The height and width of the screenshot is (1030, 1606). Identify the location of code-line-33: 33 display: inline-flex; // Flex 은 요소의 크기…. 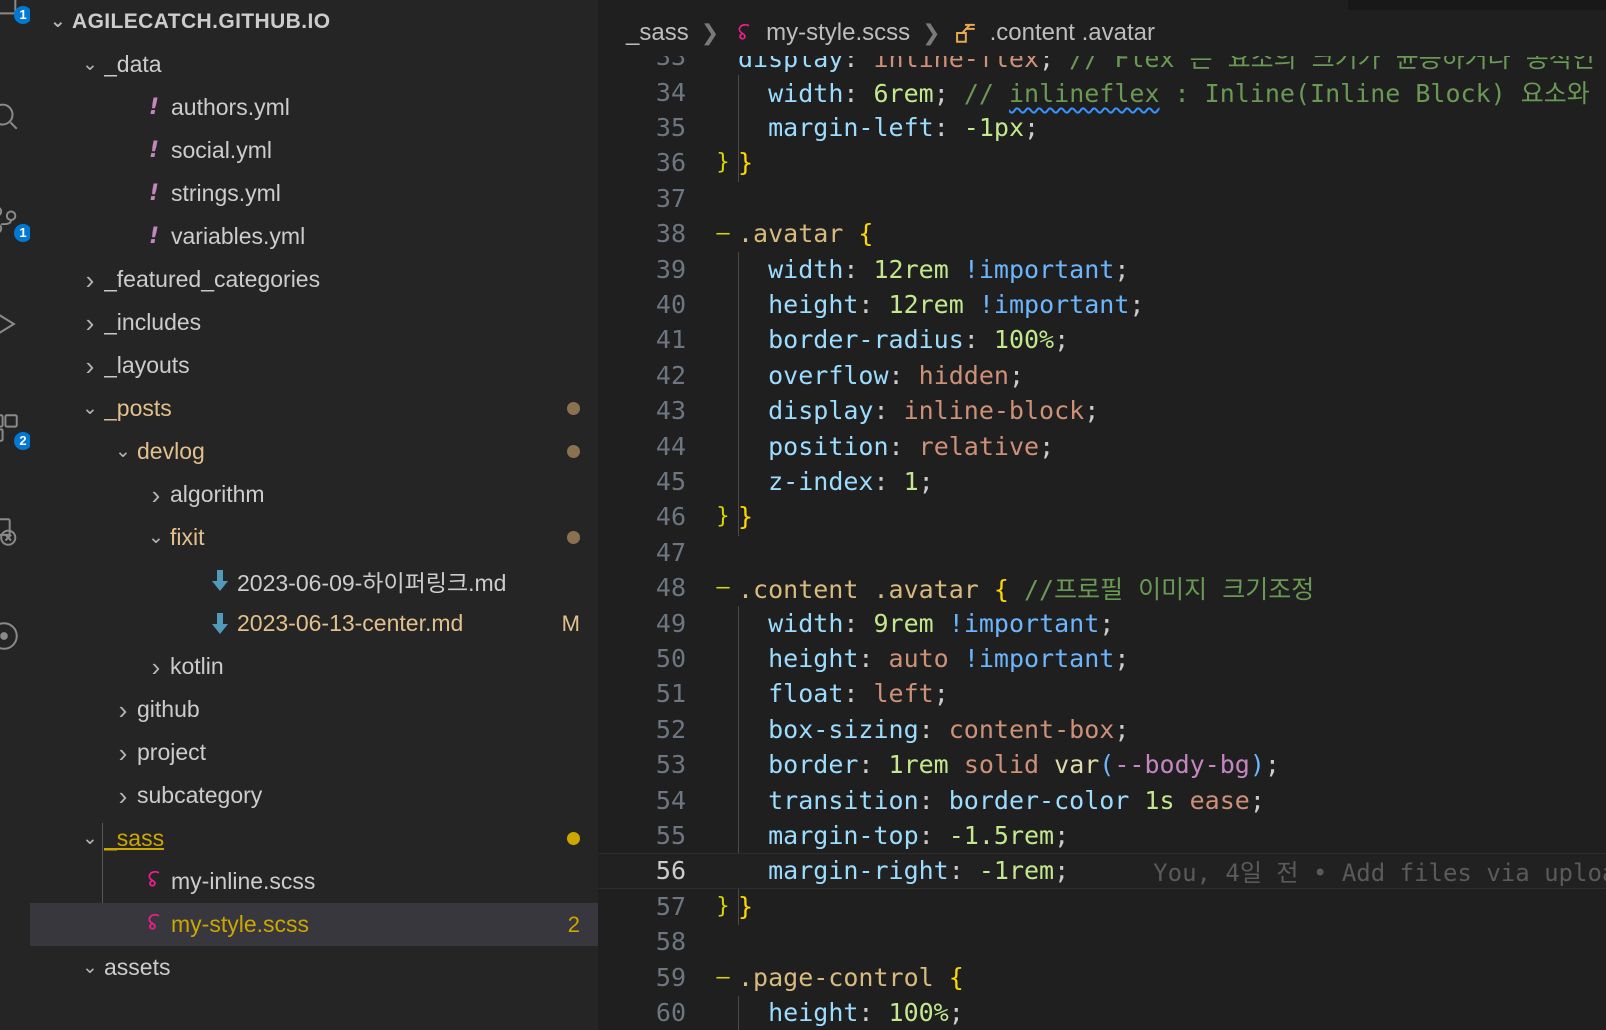
(1102, 65).